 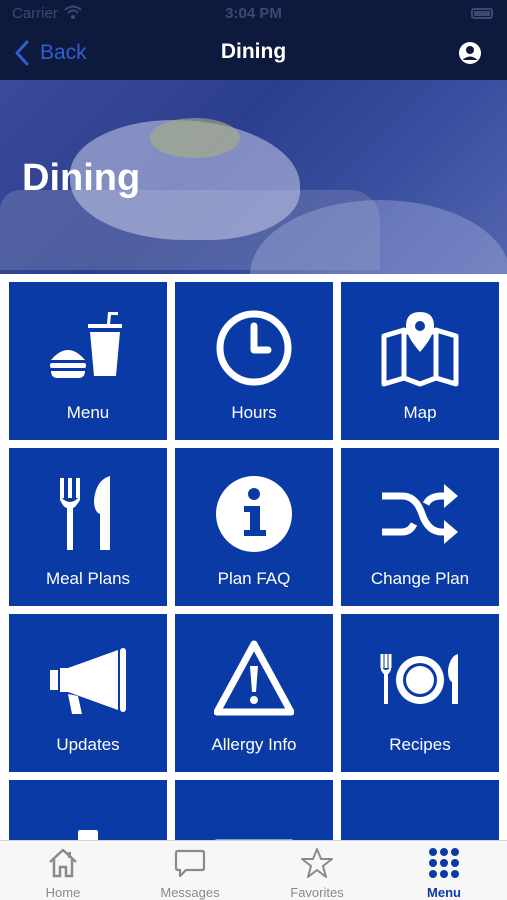 I want to click on plate-icon, so click(x=419, y=679).